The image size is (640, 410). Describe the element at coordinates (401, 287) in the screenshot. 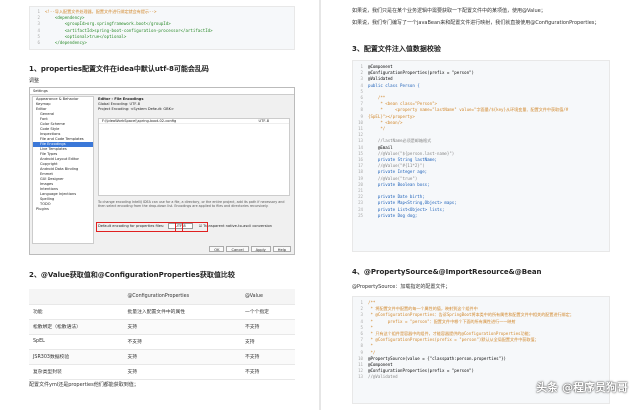

I see `property-source-text: @PropertySource：加载指定的配置文件；` at that location.